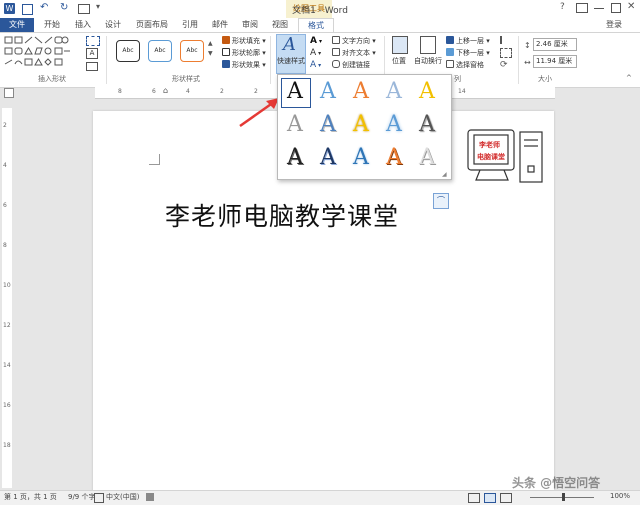 This screenshot has width=640, height=505. What do you see at coordinates (9, 93) in the screenshot?
I see `ruler-corner-icon` at bounding box center [9, 93].